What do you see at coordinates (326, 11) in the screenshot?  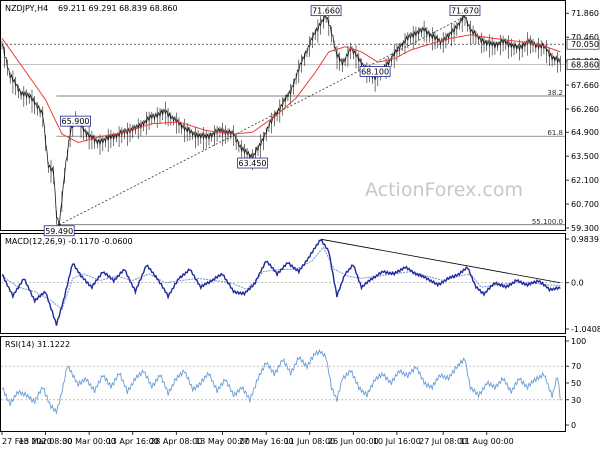 I see `price-annotation: 71.660` at bounding box center [326, 11].